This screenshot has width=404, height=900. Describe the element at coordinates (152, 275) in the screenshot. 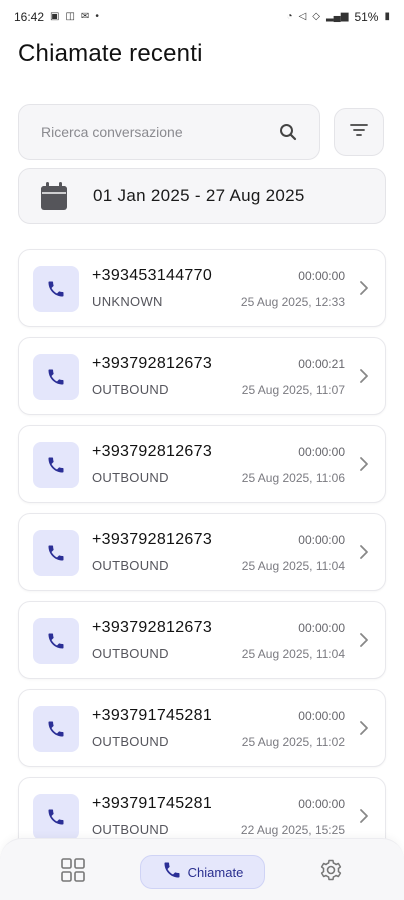

I see `call-number: +393453144770` at that location.